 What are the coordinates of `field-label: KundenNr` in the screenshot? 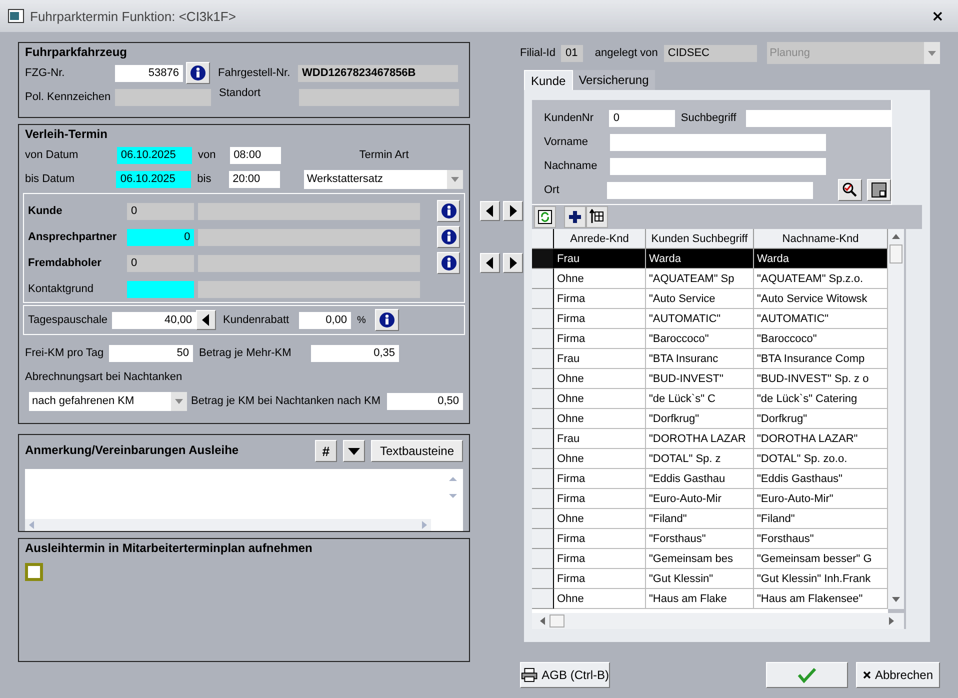 It's located at (569, 118).